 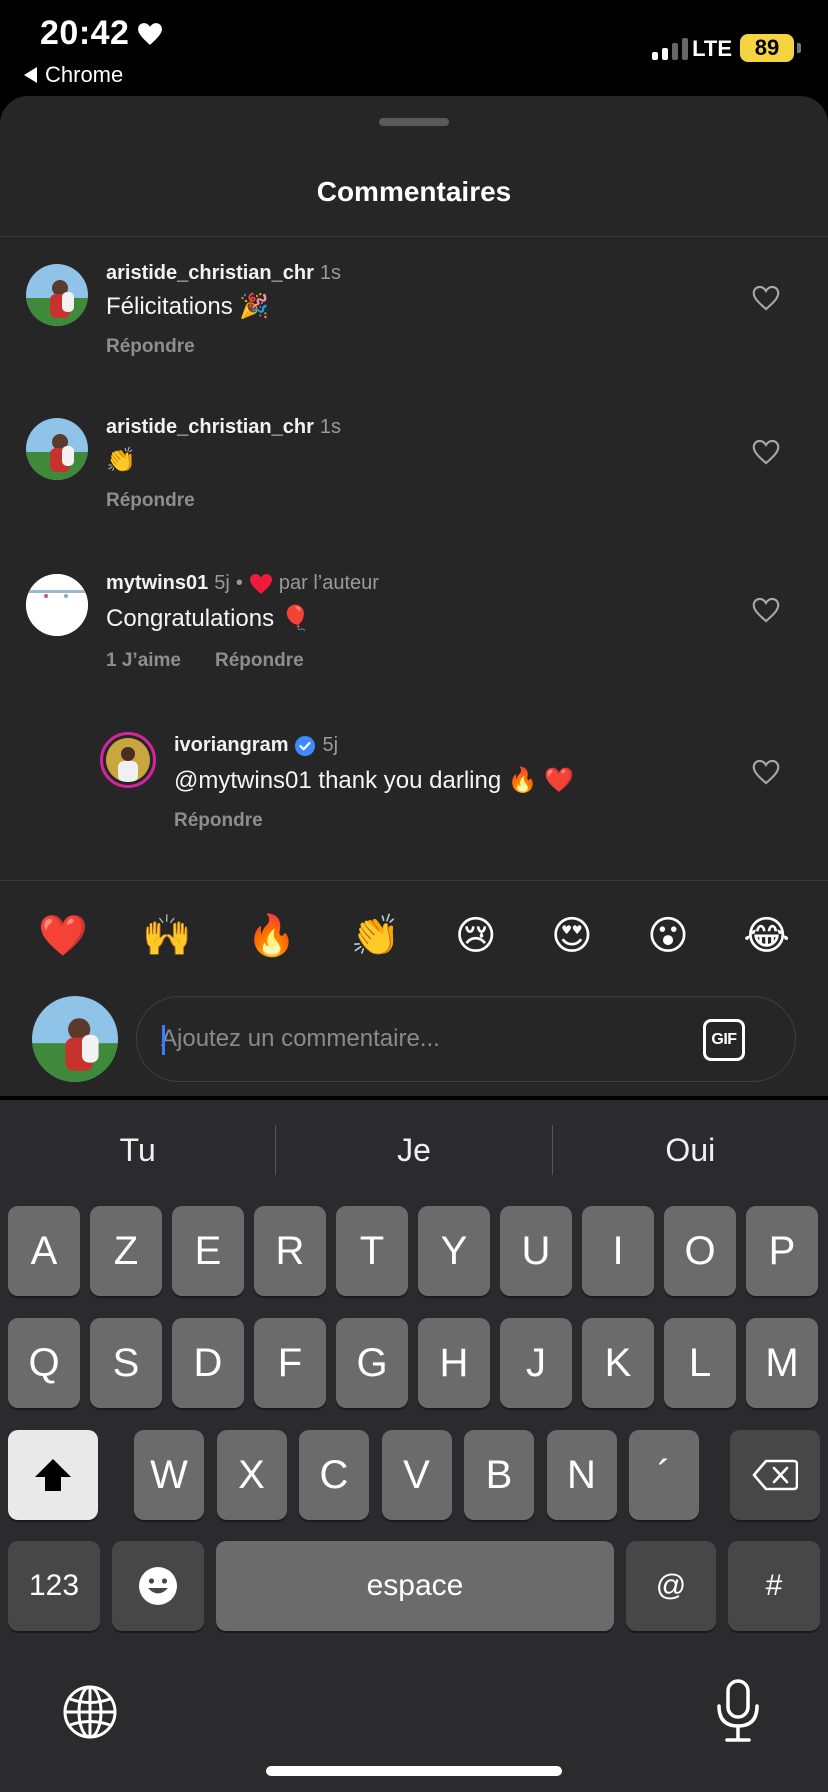 I want to click on battery-level: 89, so click(x=767, y=47).